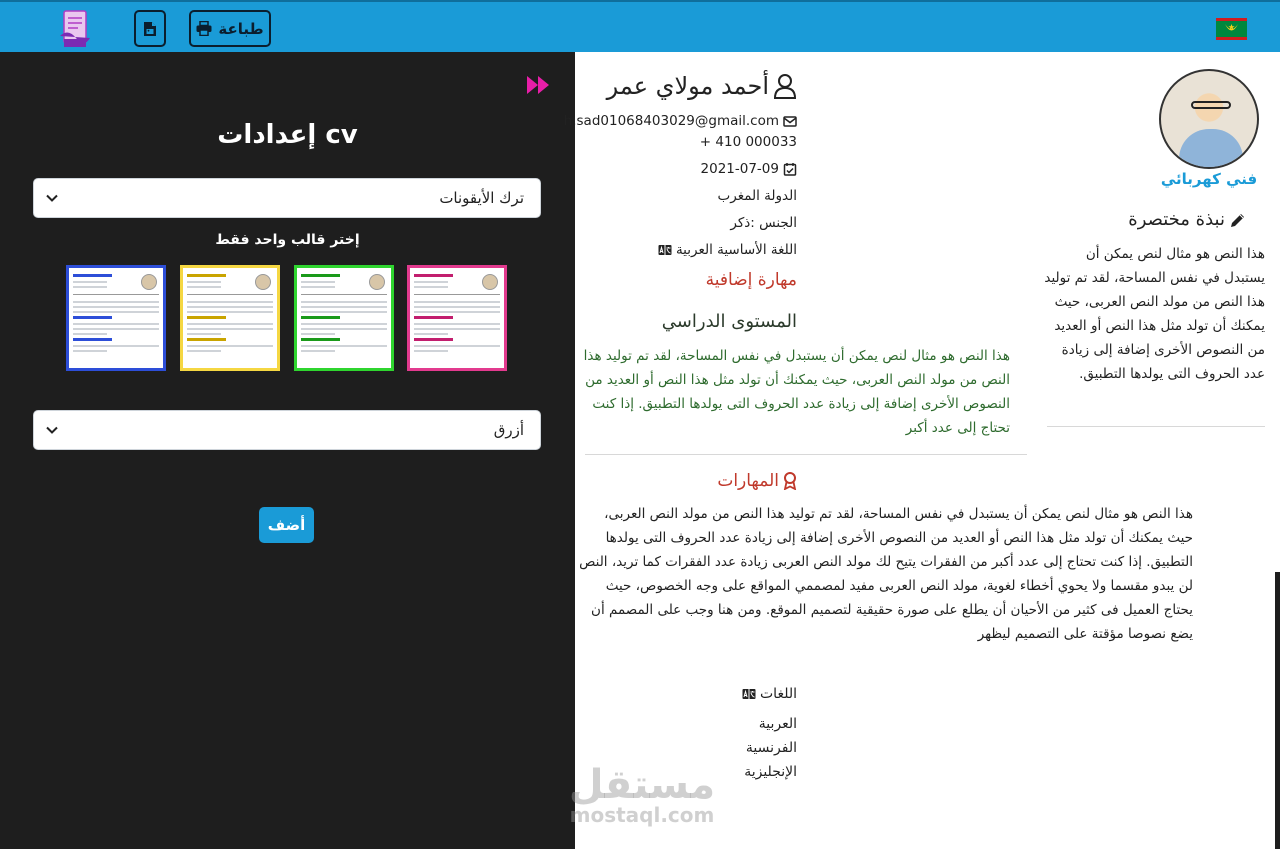 The width and height of the screenshot is (1280, 849). What do you see at coordinates (286, 525) in the screenshot?
I see `add-button: أضف` at bounding box center [286, 525].